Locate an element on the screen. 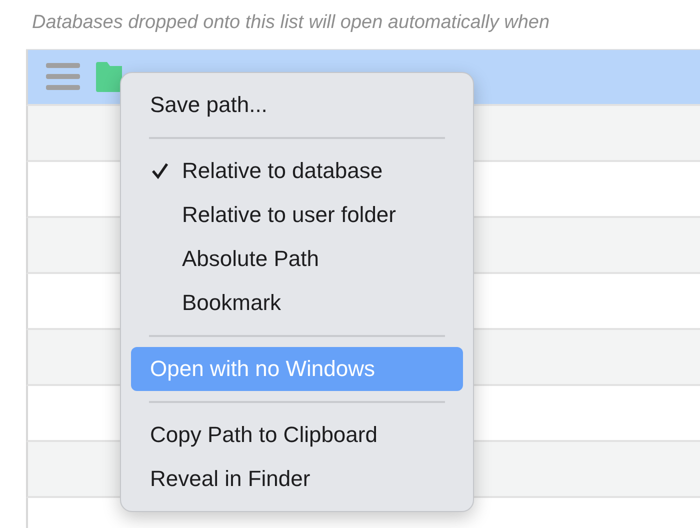  hint-text: Databases dropped onto this list will open automatically when is located at coordinates (291, 23).